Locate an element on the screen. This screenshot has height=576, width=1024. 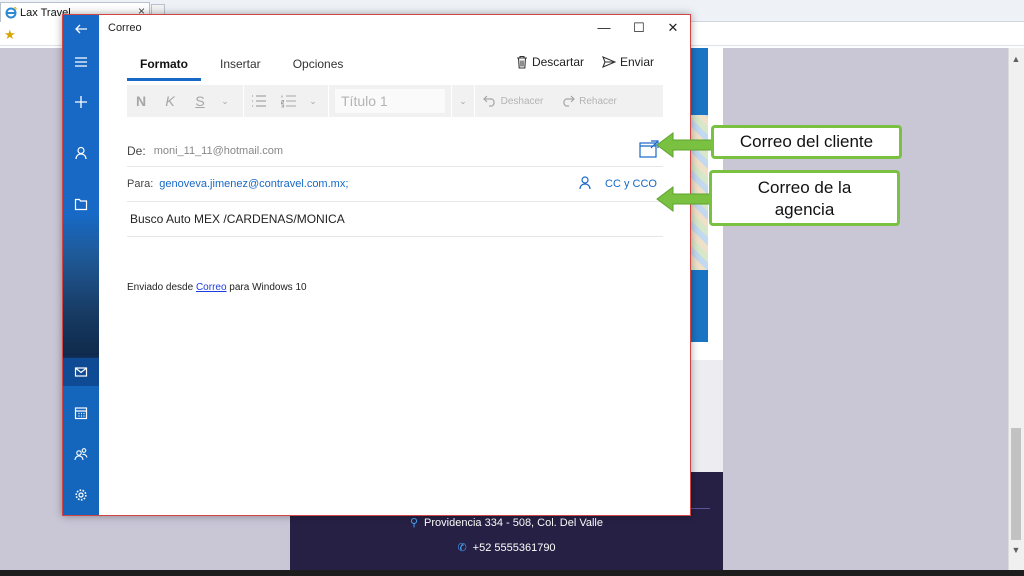
contacts-button is located at coordinates (585, 184).